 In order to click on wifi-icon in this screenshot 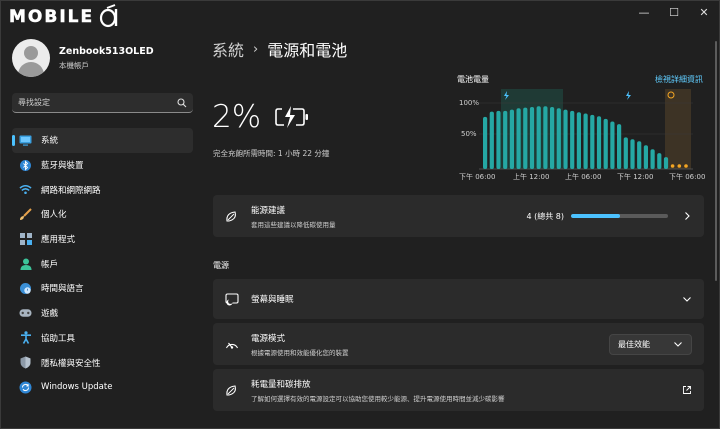, I will do `click(25, 189)`.